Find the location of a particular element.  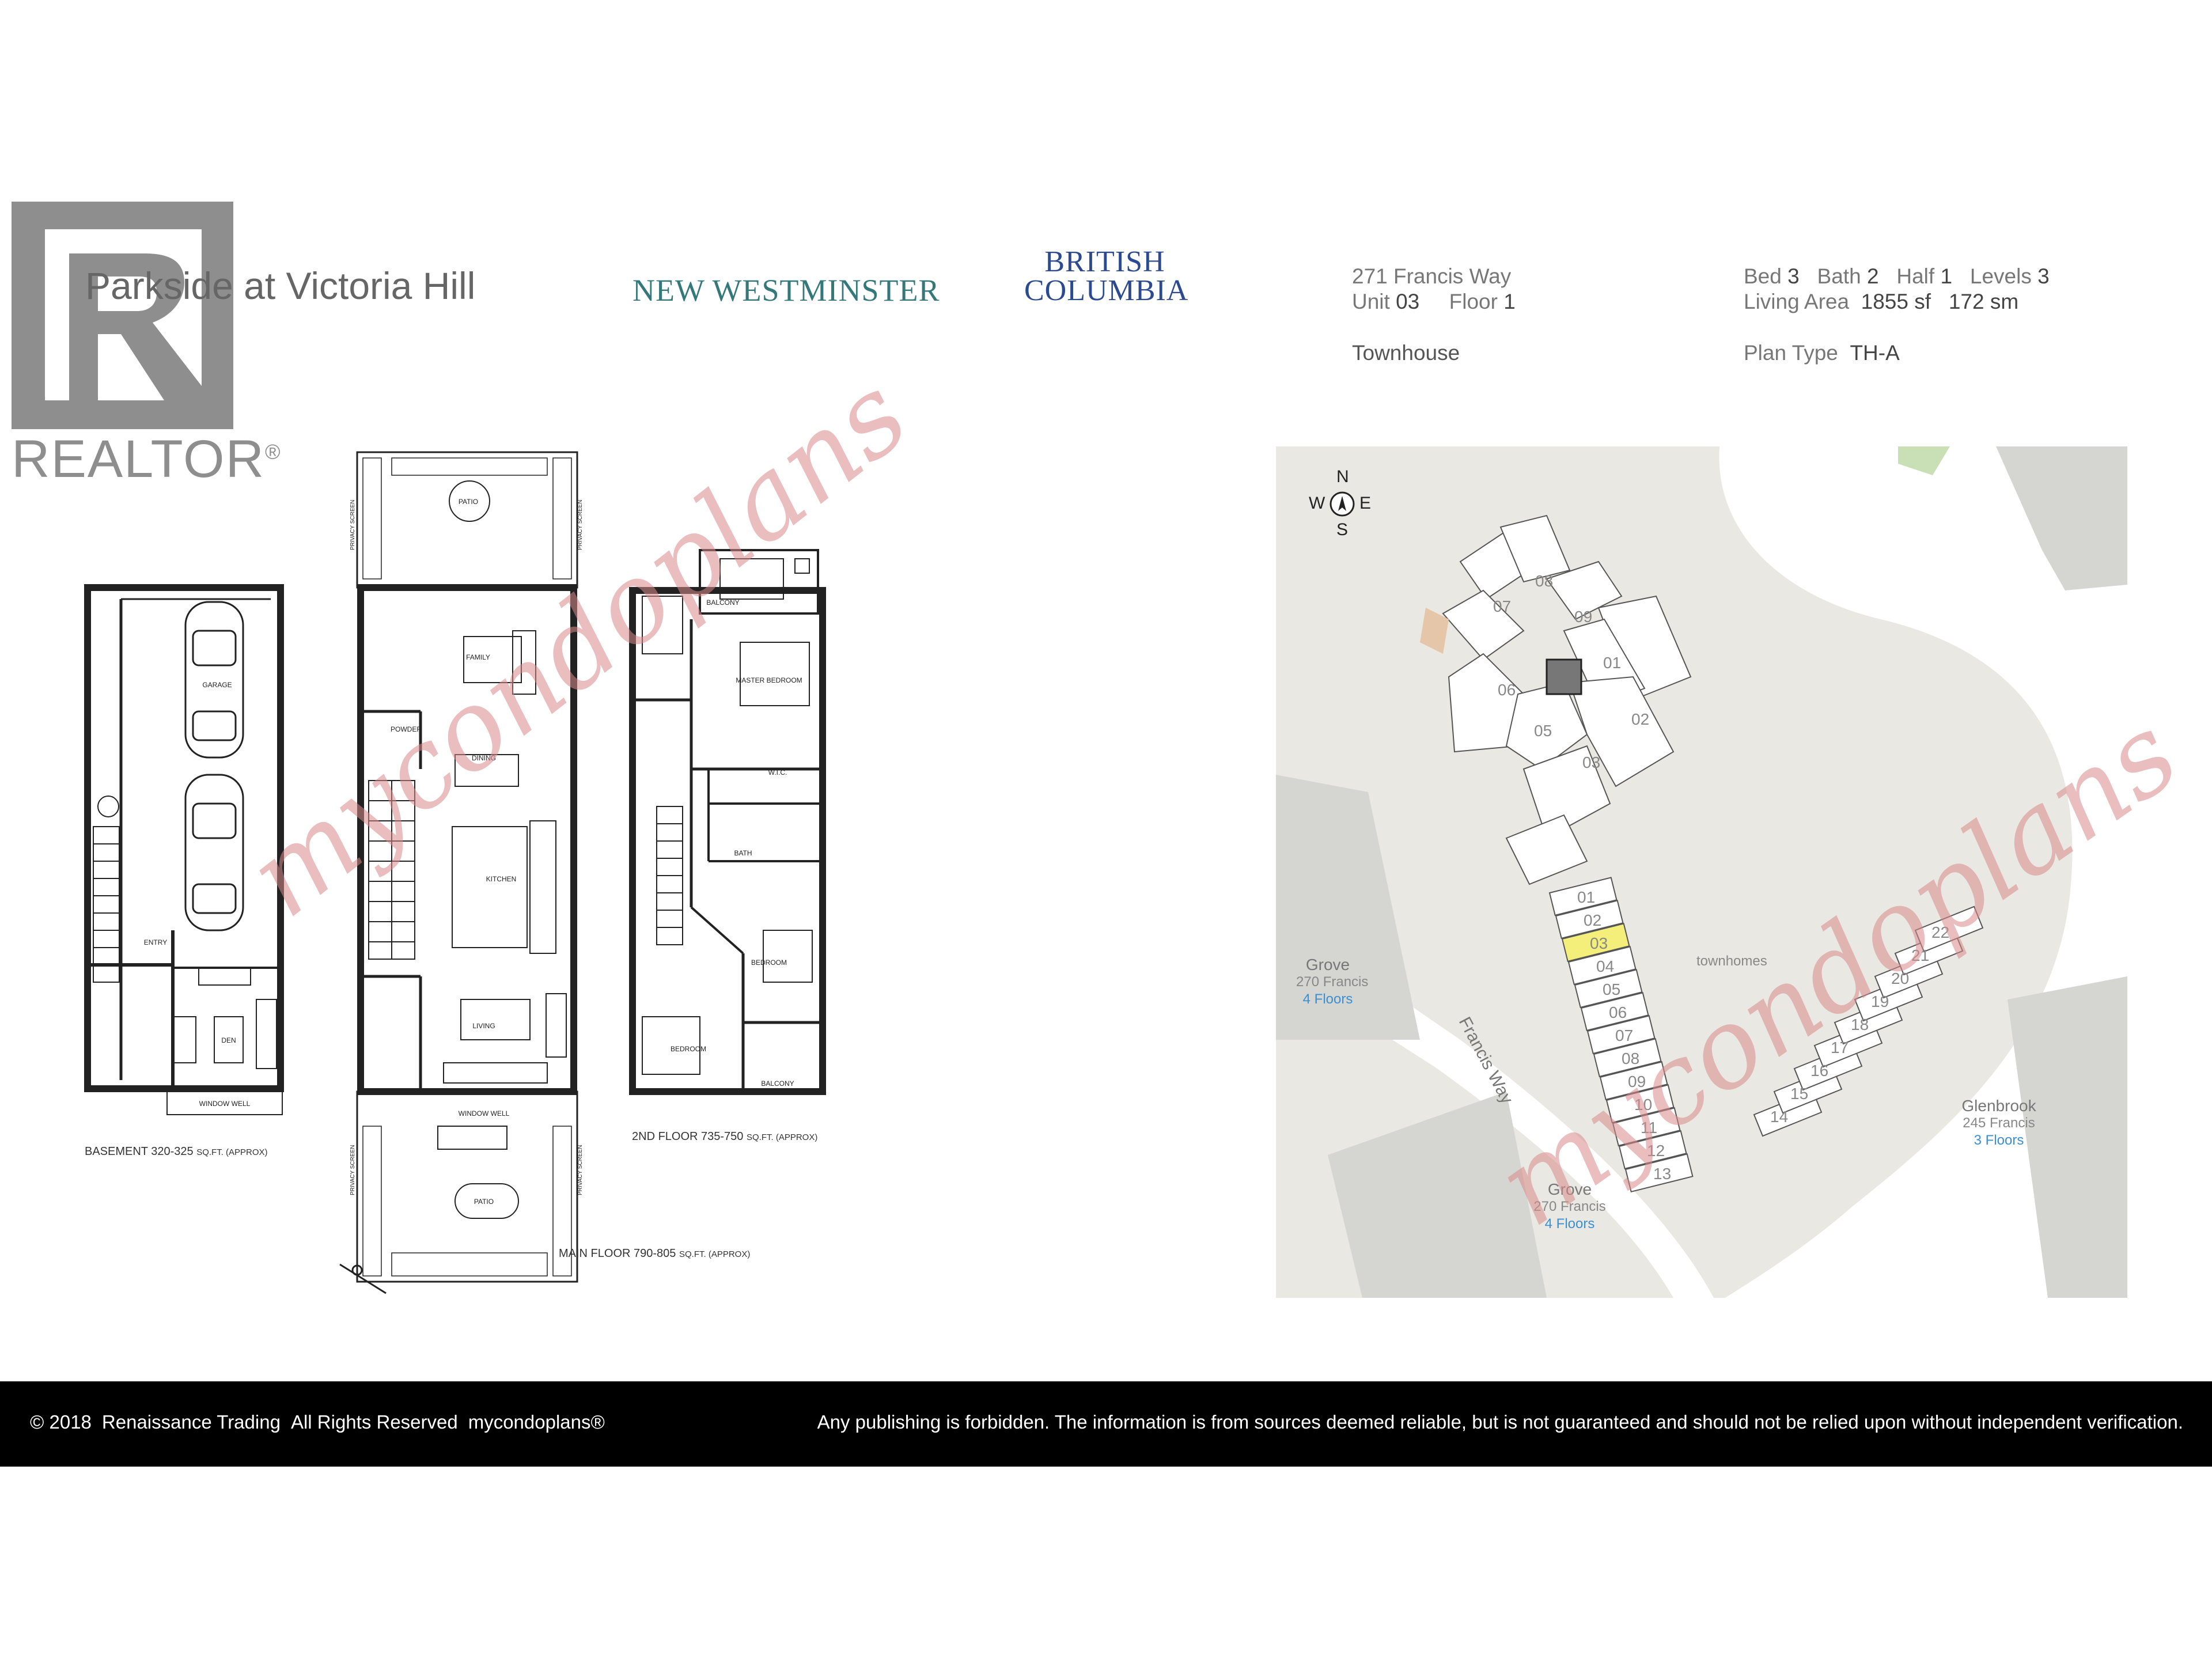

neighbor-grove-2: Grove 270 Francis 4 Floors is located at coordinates (1569, 1206).